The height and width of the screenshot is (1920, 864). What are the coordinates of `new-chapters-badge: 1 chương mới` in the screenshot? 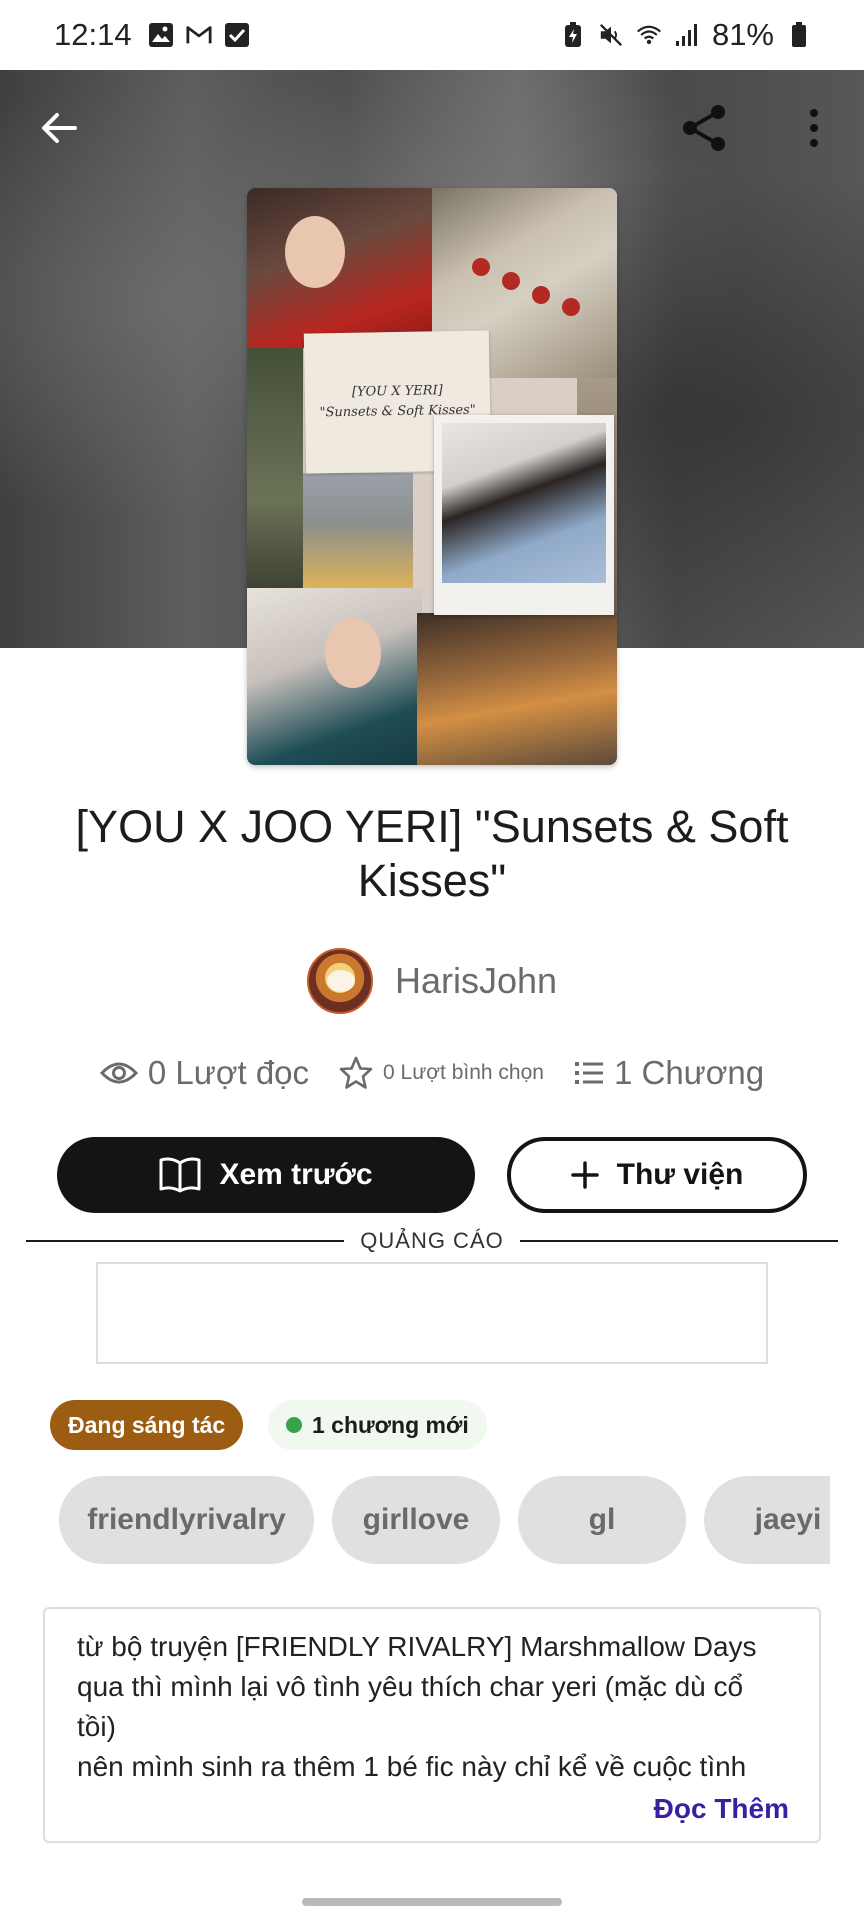 It's located at (377, 1425).